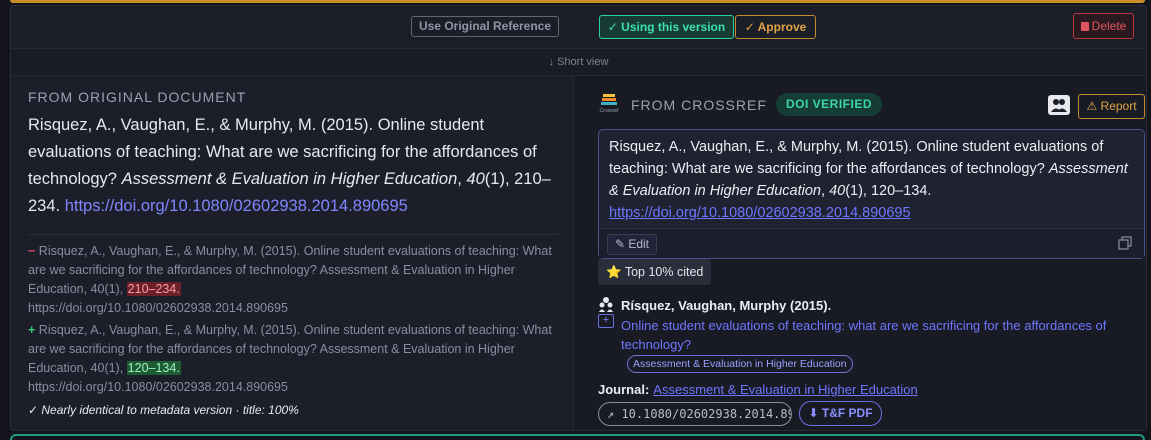  I want to click on delete-label: Delete, so click(1109, 26).